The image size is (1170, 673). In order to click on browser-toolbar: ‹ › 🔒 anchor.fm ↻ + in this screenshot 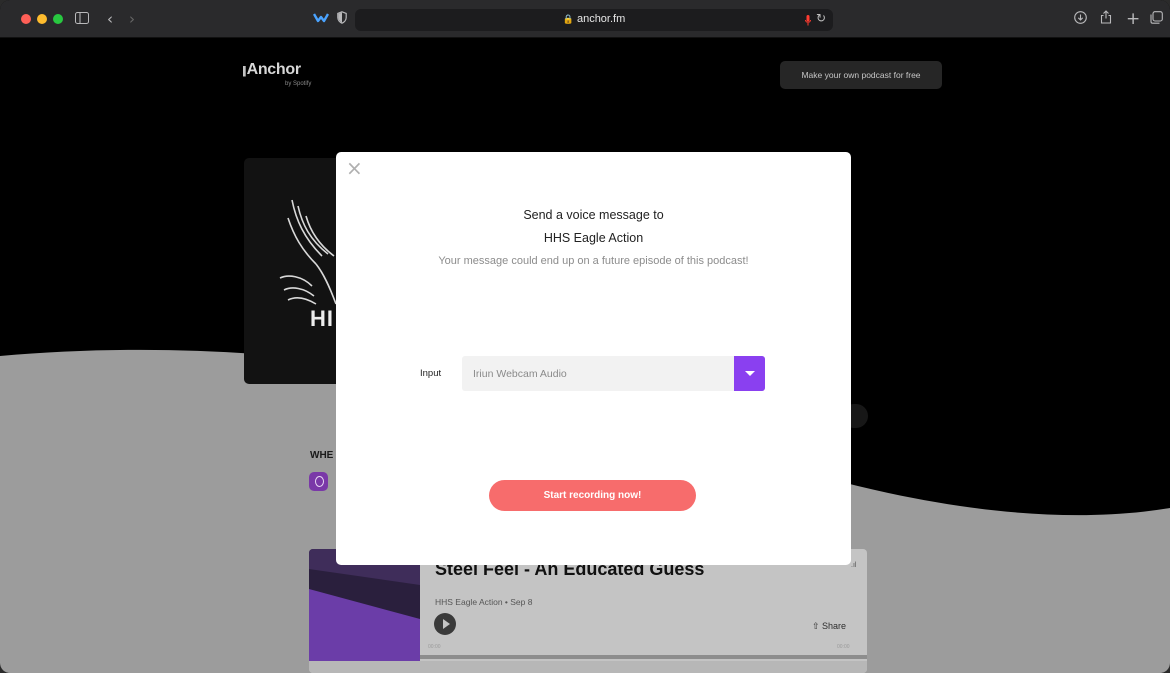, I will do `click(585, 19)`.